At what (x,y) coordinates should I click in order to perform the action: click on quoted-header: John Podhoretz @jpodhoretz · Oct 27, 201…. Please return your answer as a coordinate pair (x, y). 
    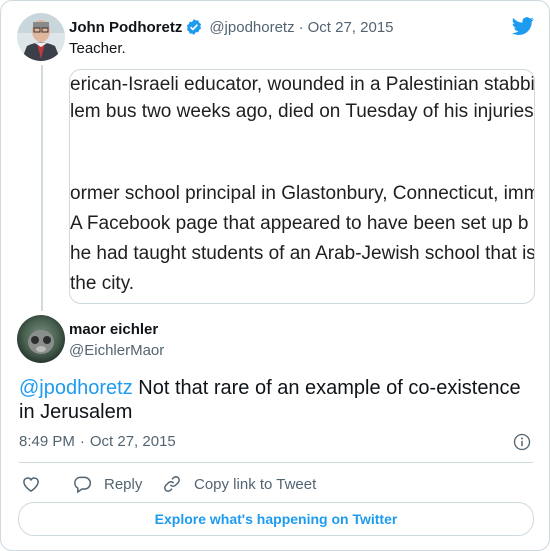
    Looking at the image, I should click on (231, 27).